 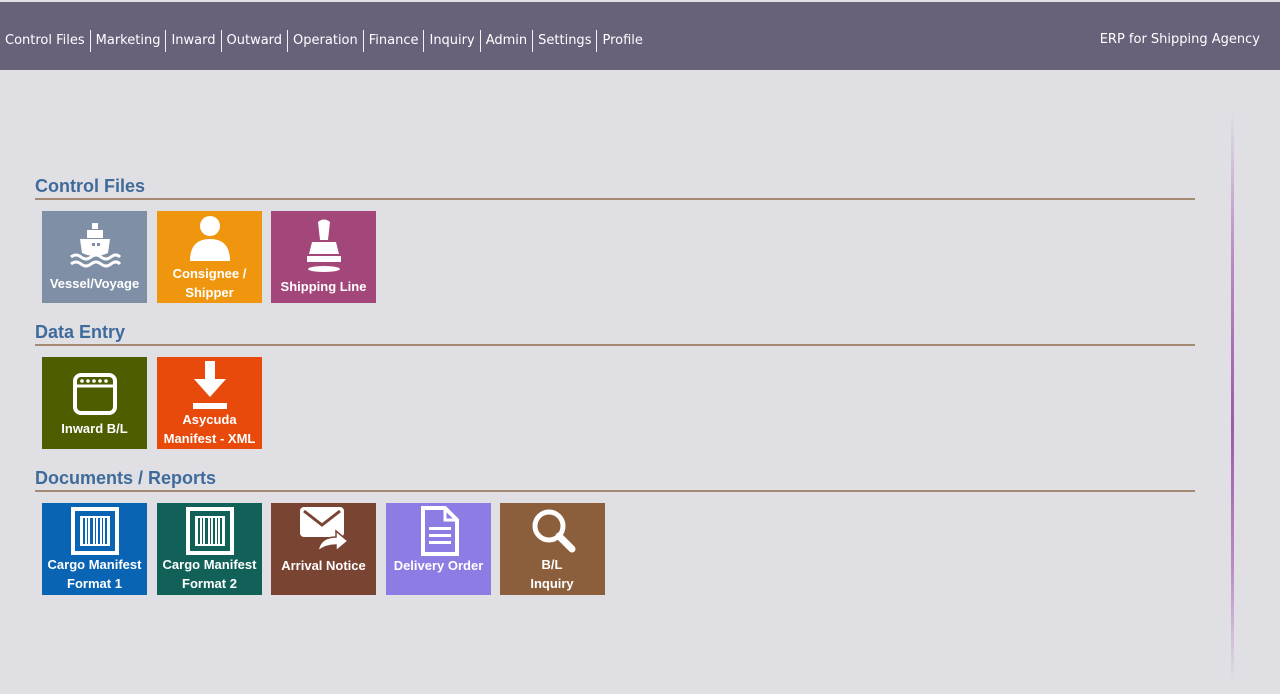 What do you see at coordinates (193, 41) in the screenshot?
I see `menu-inward: Inward` at bounding box center [193, 41].